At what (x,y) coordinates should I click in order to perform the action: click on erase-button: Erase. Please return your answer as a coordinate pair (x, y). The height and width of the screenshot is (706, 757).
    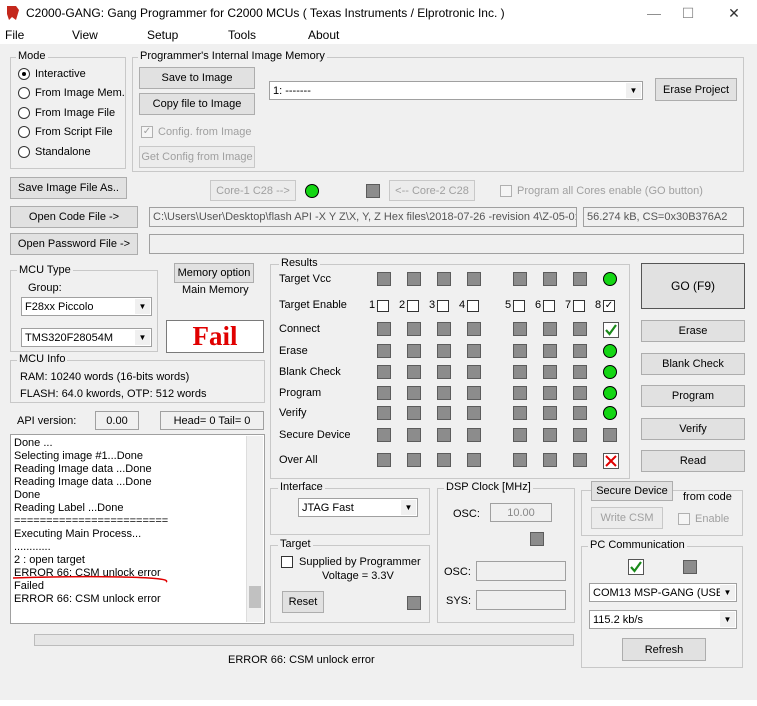
    Looking at the image, I should click on (693, 331).